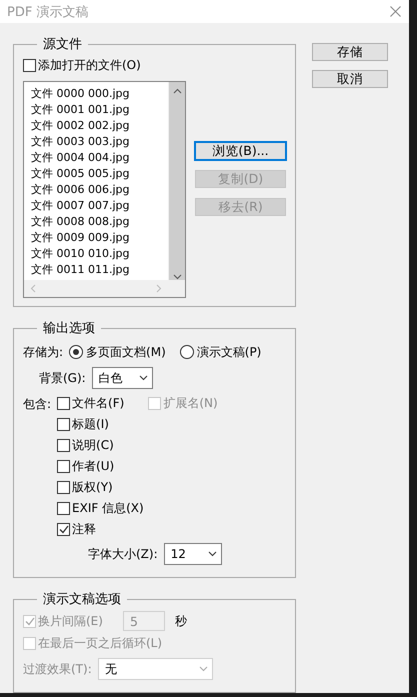 This screenshot has height=697, width=417. I want to click on scroll-down-icon, so click(177, 277).